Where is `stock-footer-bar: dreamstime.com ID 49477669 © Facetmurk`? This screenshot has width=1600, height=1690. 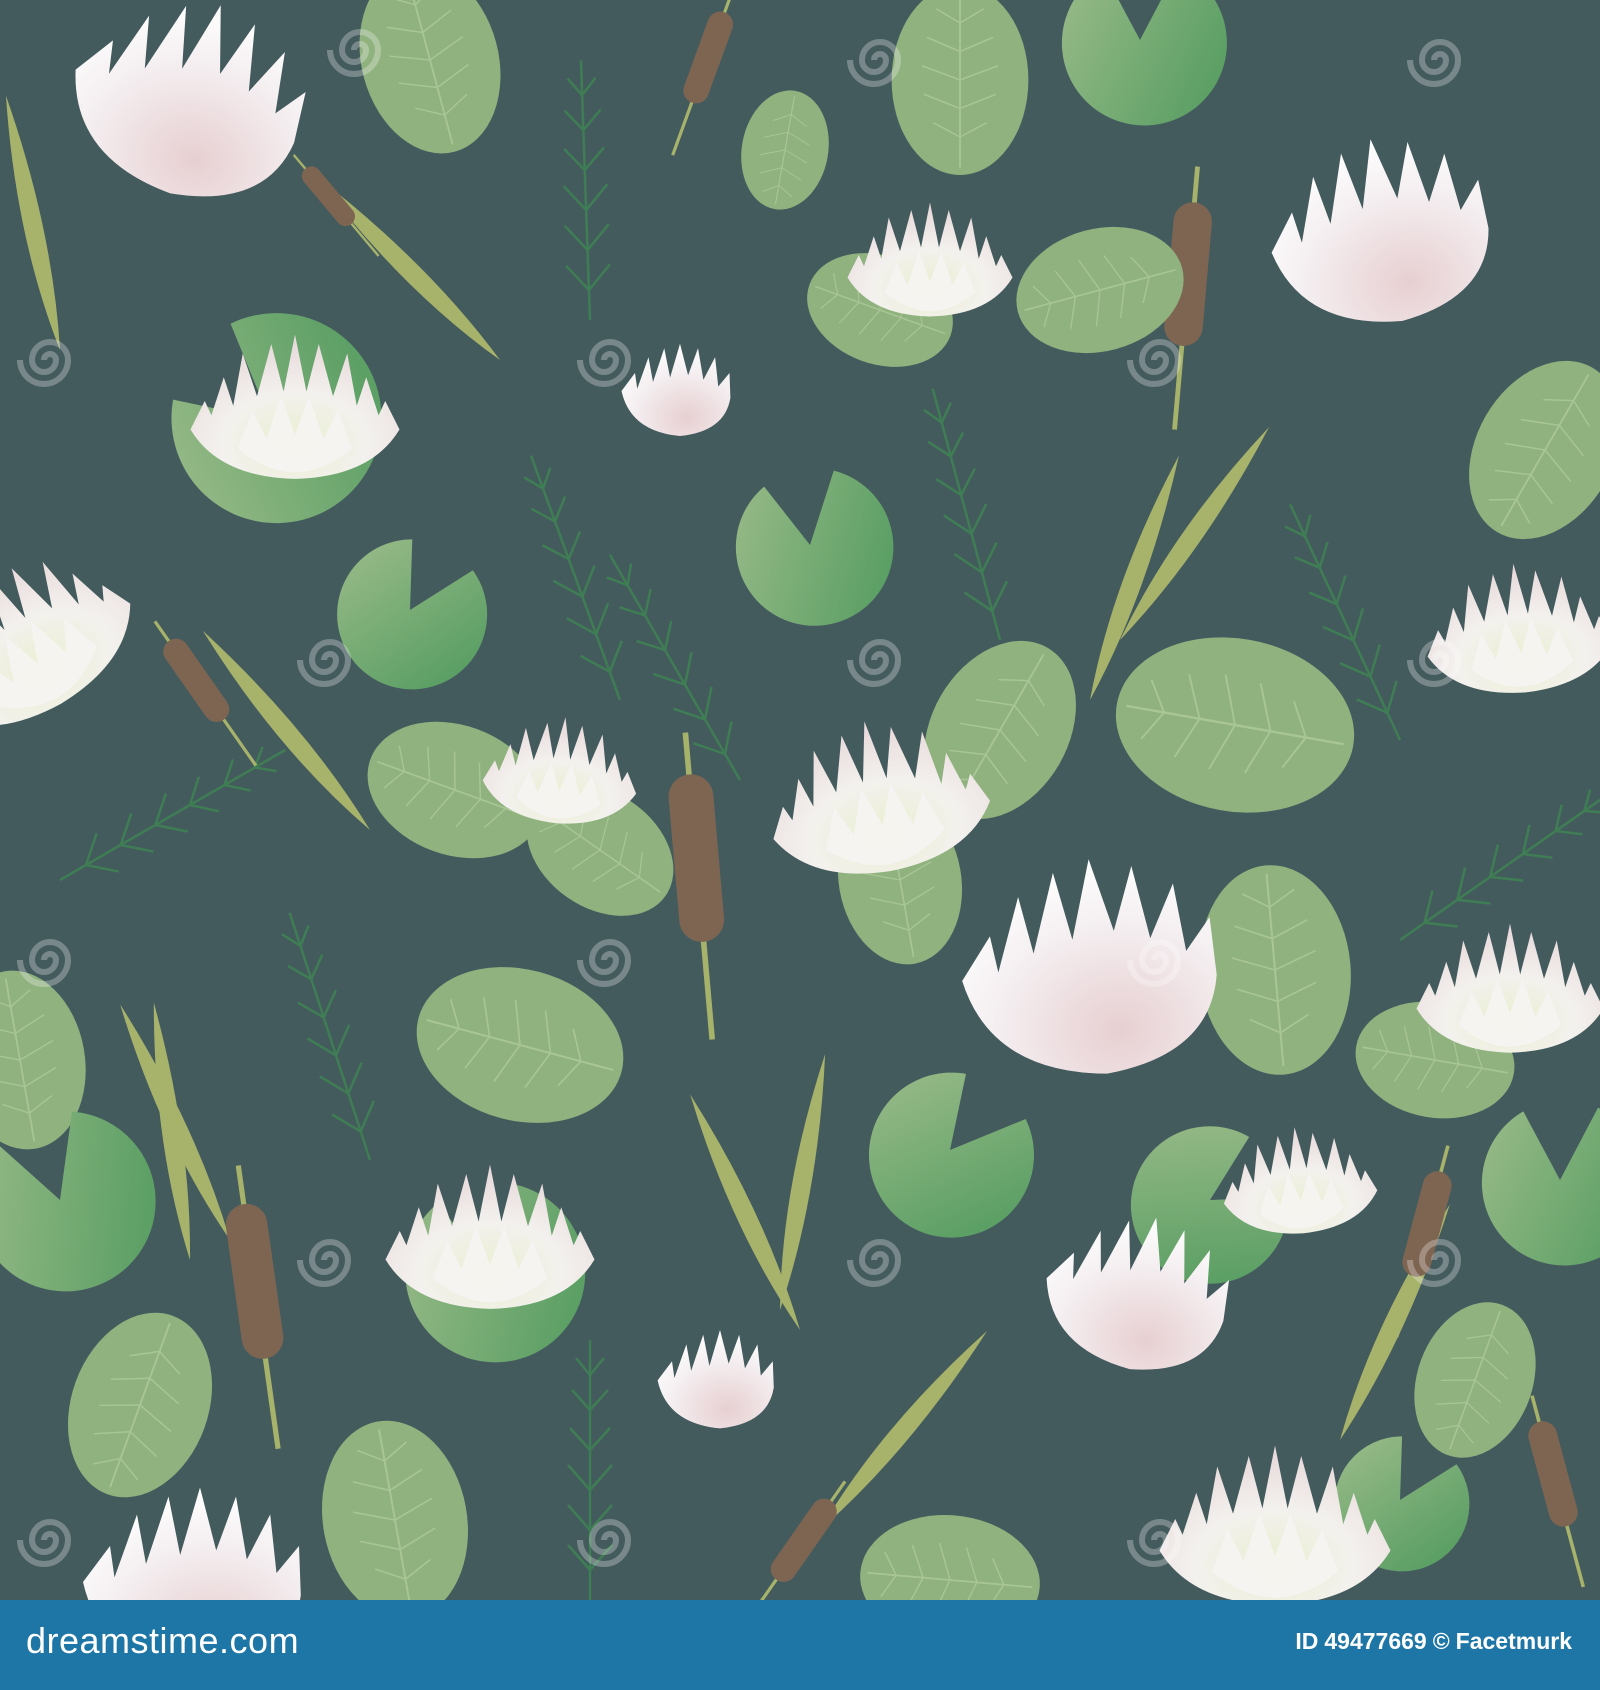 stock-footer-bar: dreamstime.com ID 49477669 © Facetmurk is located at coordinates (800, 1645).